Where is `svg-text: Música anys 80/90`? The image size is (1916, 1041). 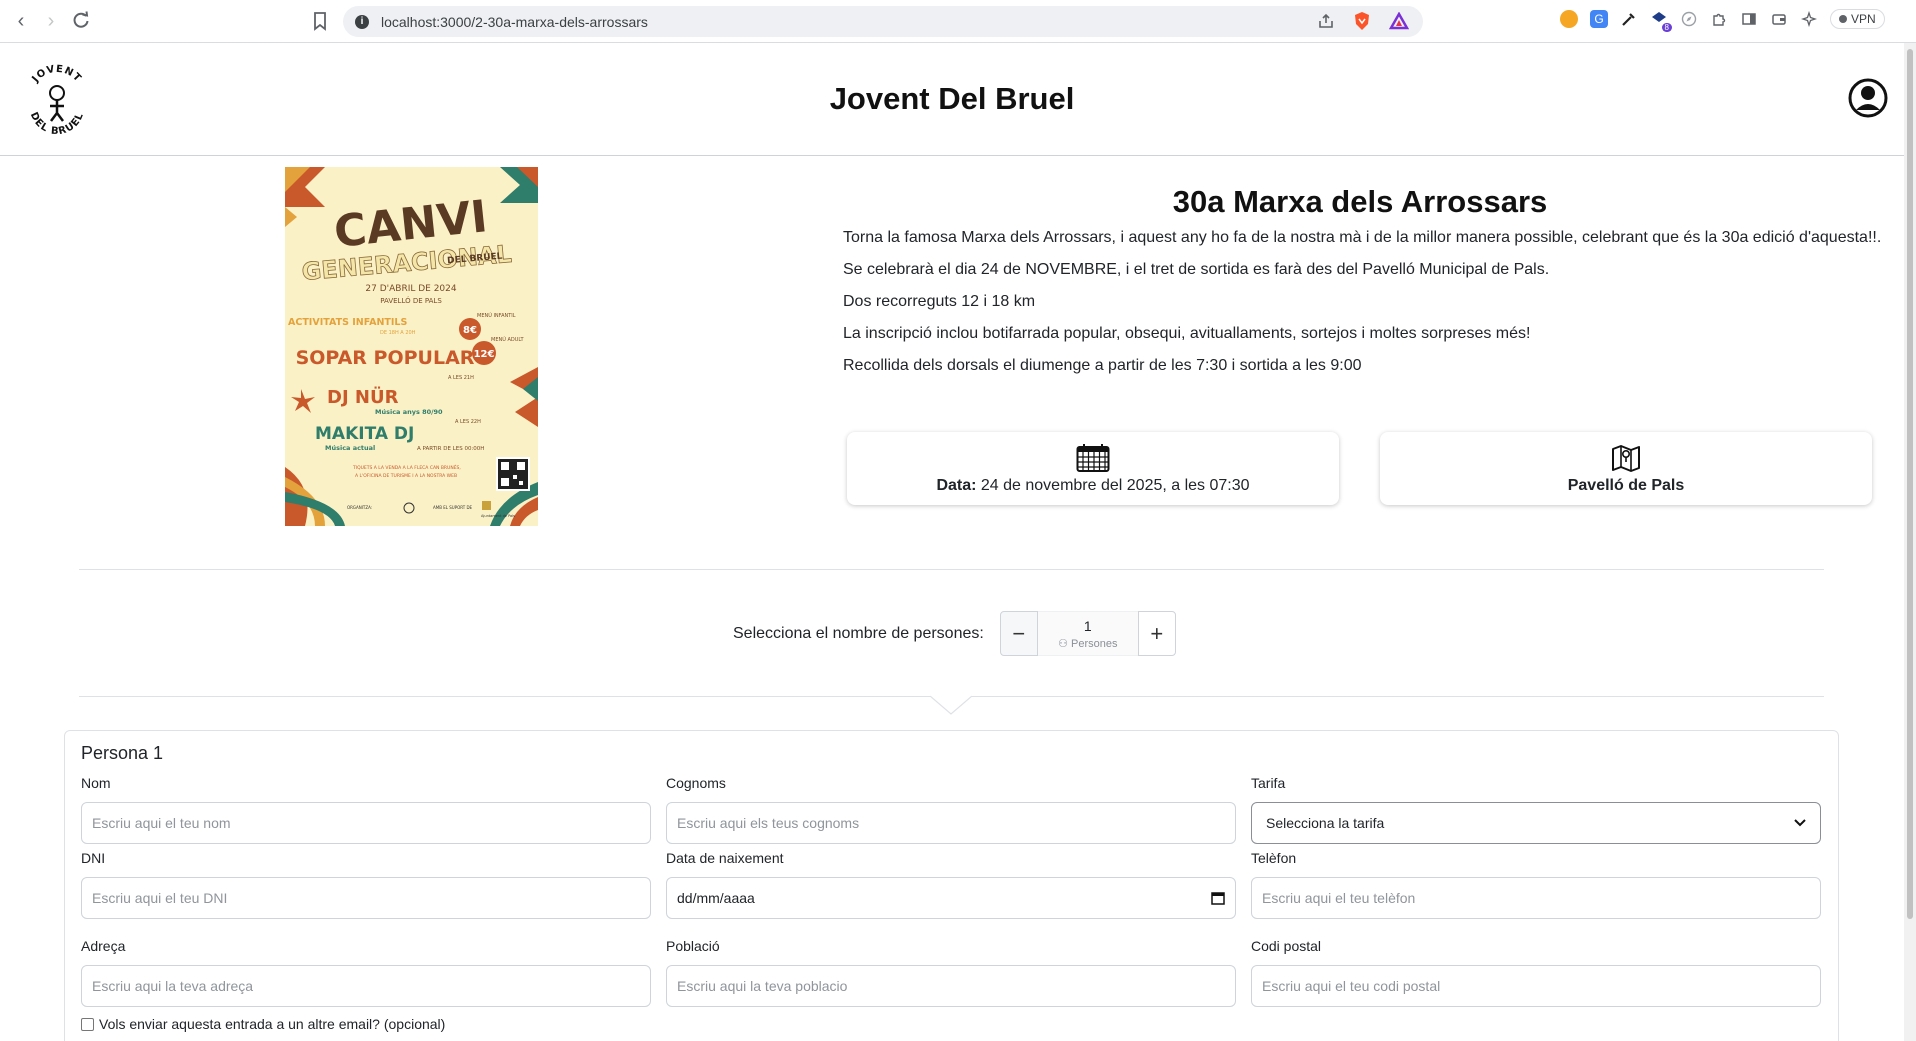 svg-text: Música anys 80/90 is located at coordinates (409, 412).